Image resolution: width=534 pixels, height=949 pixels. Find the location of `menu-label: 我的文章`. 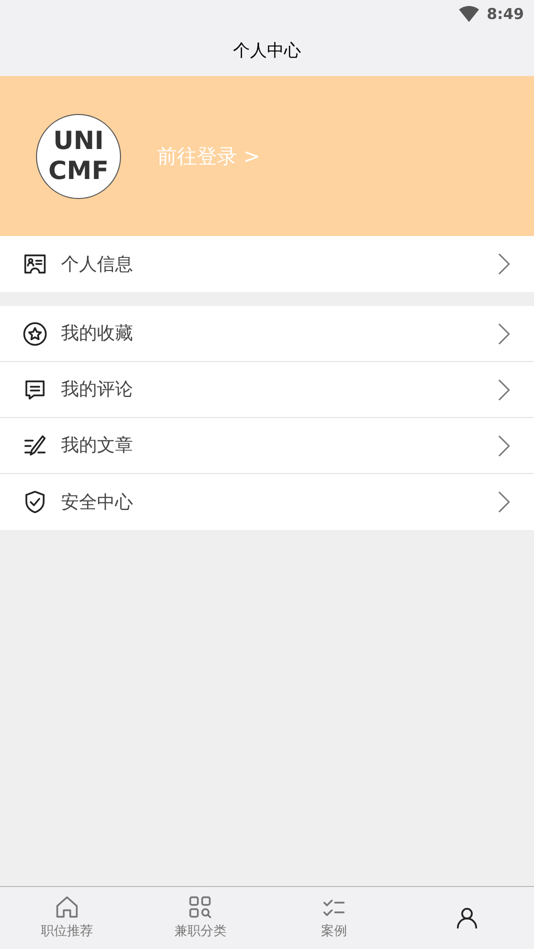

menu-label: 我的文章 is located at coordinates (97, 446).